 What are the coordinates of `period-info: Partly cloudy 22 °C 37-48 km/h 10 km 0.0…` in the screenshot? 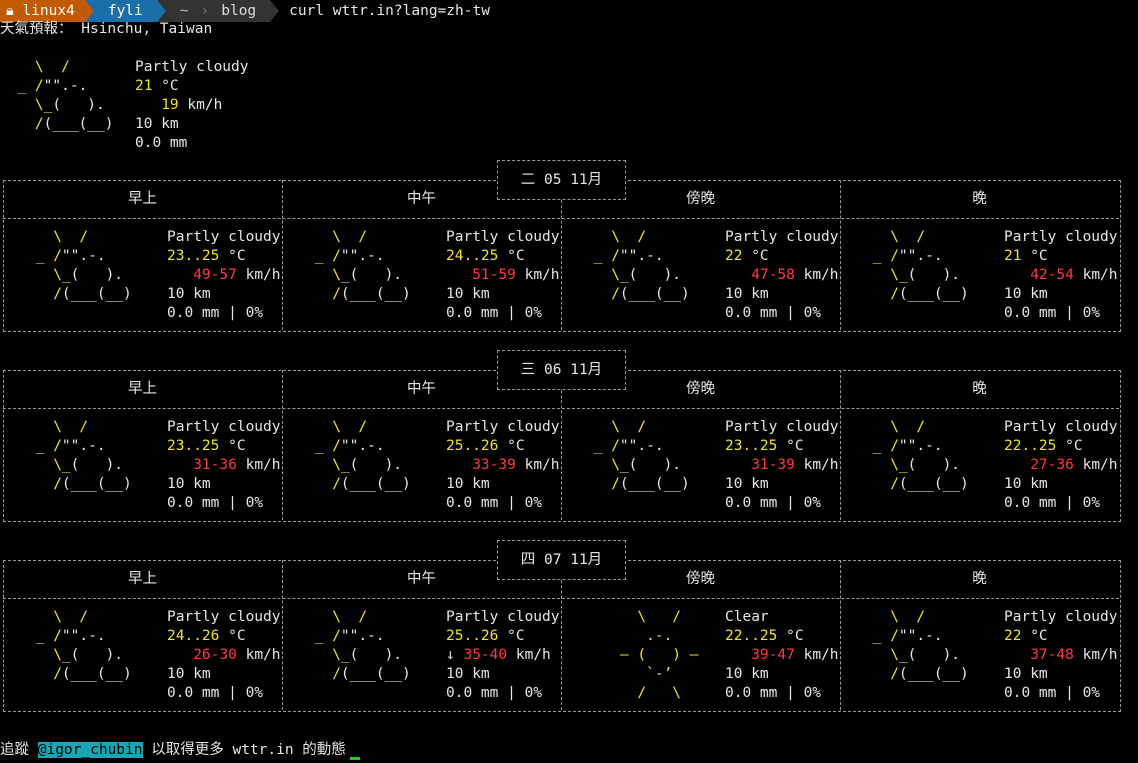 It's located at (1061, 655).